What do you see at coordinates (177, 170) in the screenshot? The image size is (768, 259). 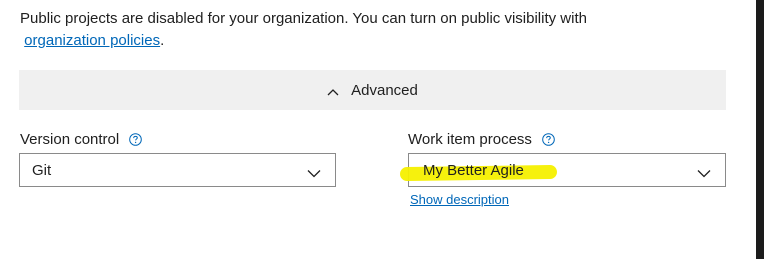 I see `version-control-select: Git` at bounding box center [177, 170].